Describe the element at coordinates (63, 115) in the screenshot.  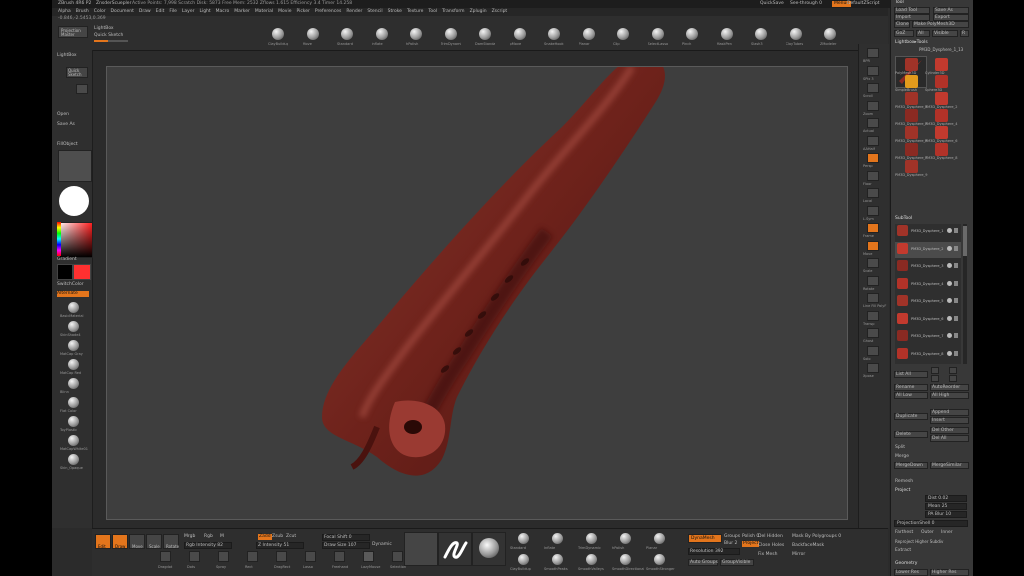
I see `open-button: Open` at that location.